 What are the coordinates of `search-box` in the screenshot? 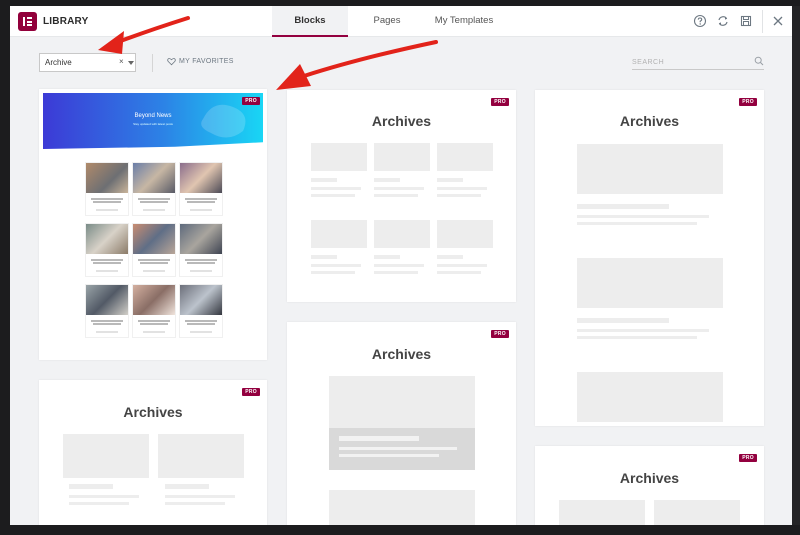 It's located at (698, 62).